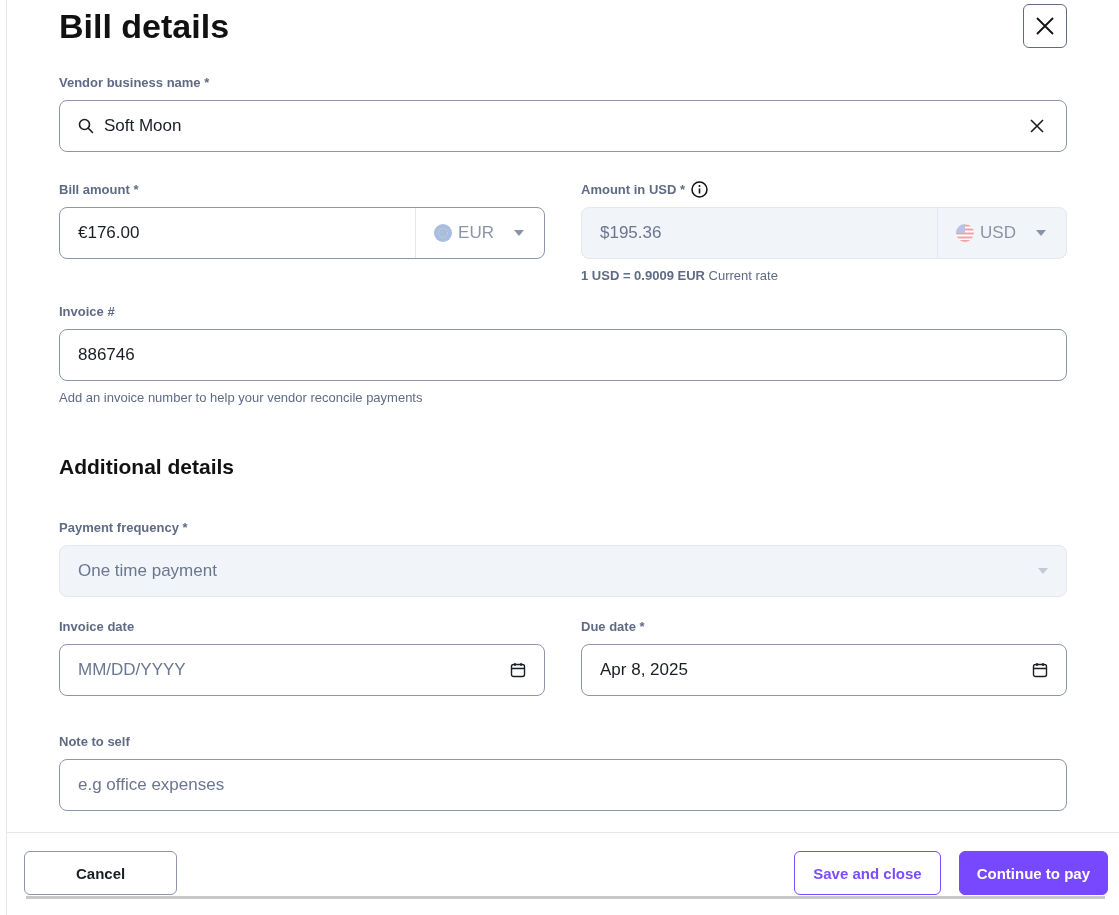 This screenshot has width=1119, height=915. What do you see at coordinates (476, 233) in the screenshot?
I see `currency-code: EUR` at bounding box center [476, 233].